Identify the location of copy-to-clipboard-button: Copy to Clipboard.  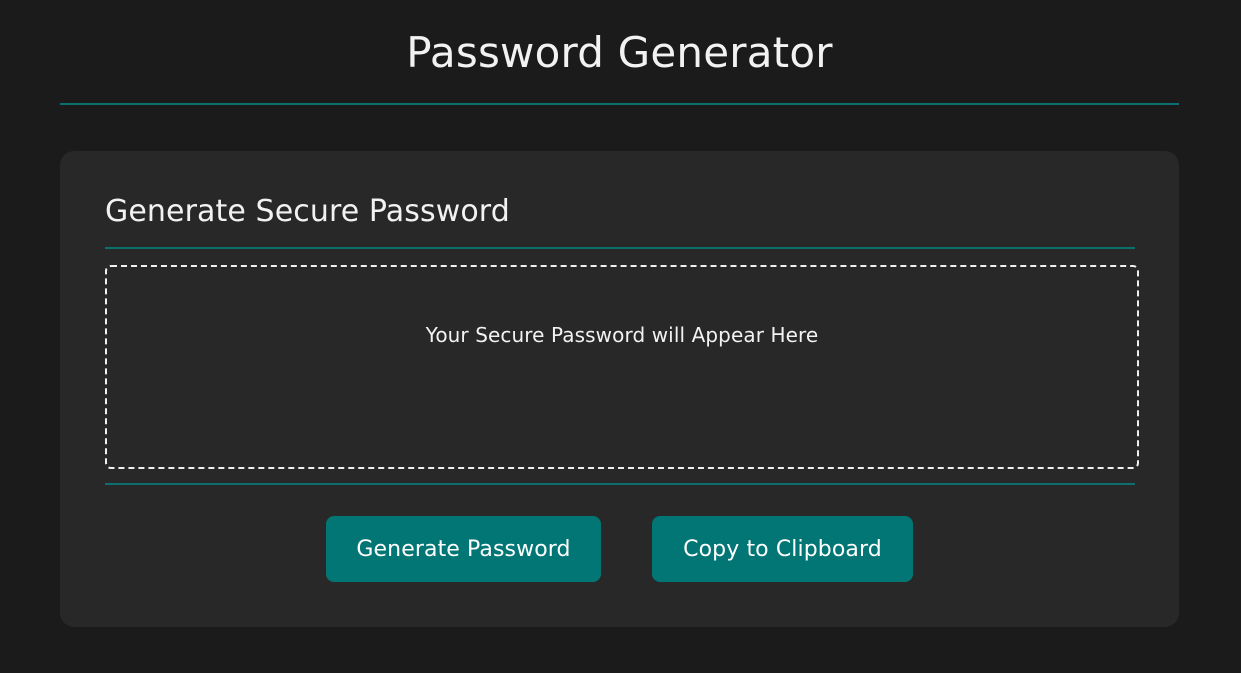
(782, 549).